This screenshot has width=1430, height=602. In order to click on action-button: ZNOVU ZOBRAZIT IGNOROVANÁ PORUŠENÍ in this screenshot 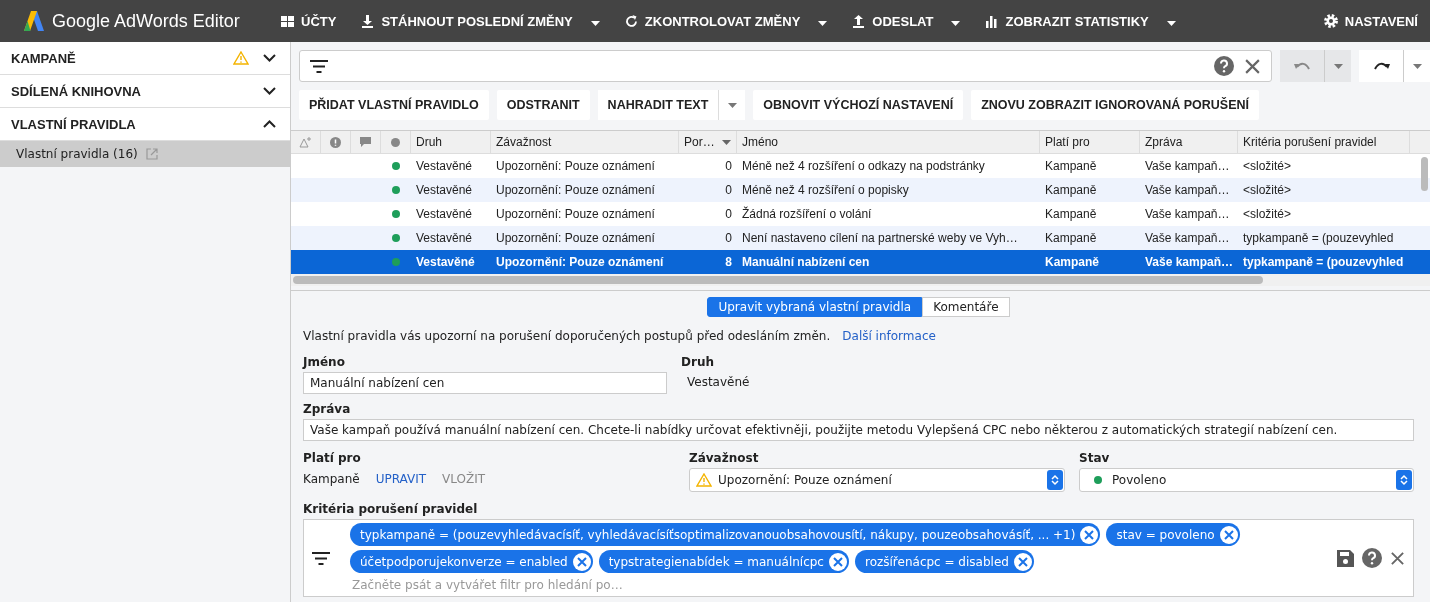, I will do `click(1115, 105)`.